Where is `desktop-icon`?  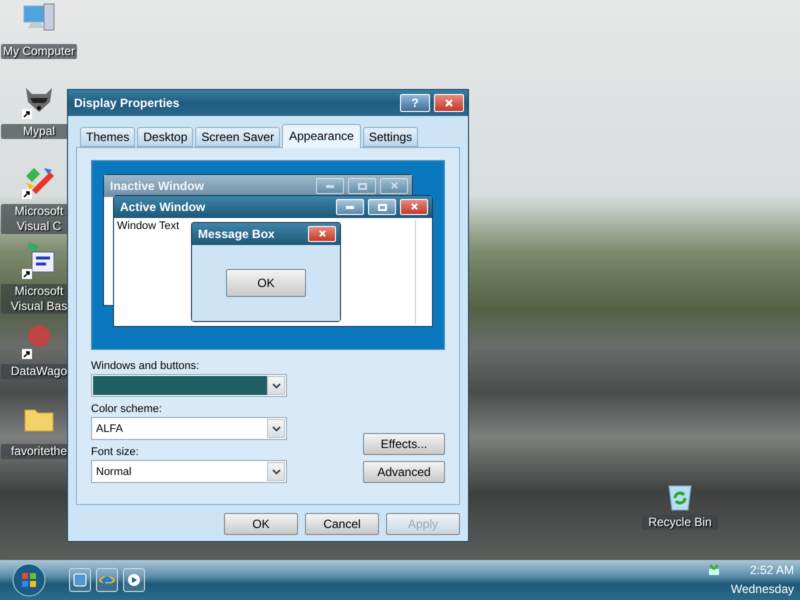 desktop-icon is located at coordinates (80, 580).